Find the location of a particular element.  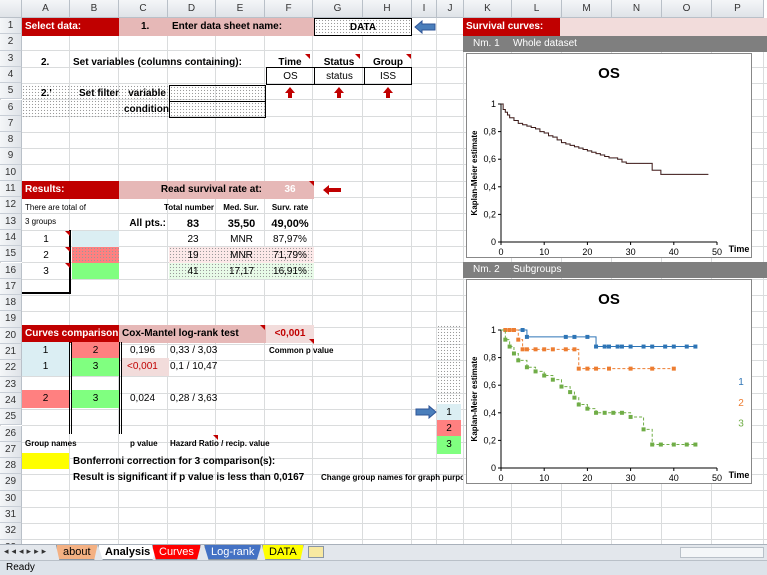

status-input: status is located at coordinates (339, 76).